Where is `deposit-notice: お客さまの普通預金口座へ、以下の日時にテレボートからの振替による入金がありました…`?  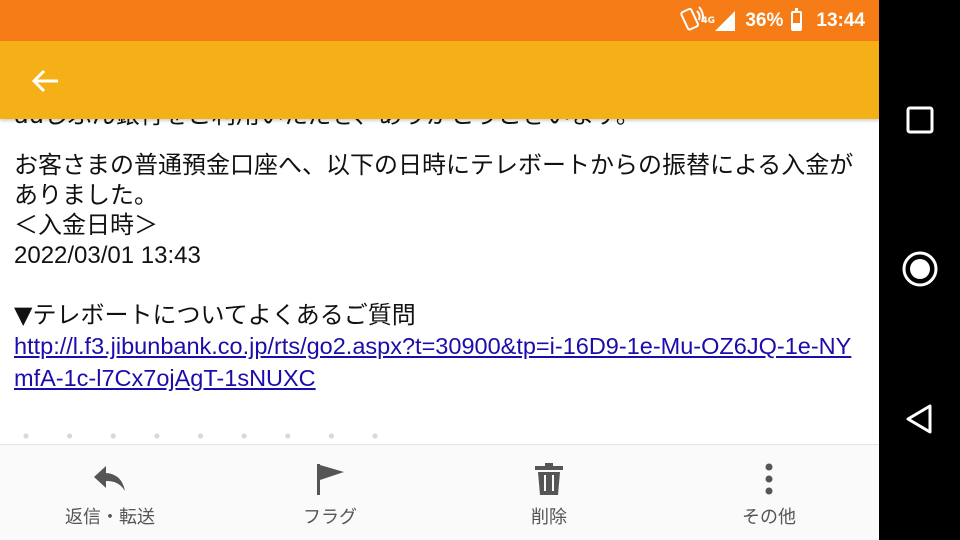 deposit-notice: お客さまの普通預金口座へ、以下の日時にテレボートからの振替による入金がありました… is located at coordinates (434, 180).